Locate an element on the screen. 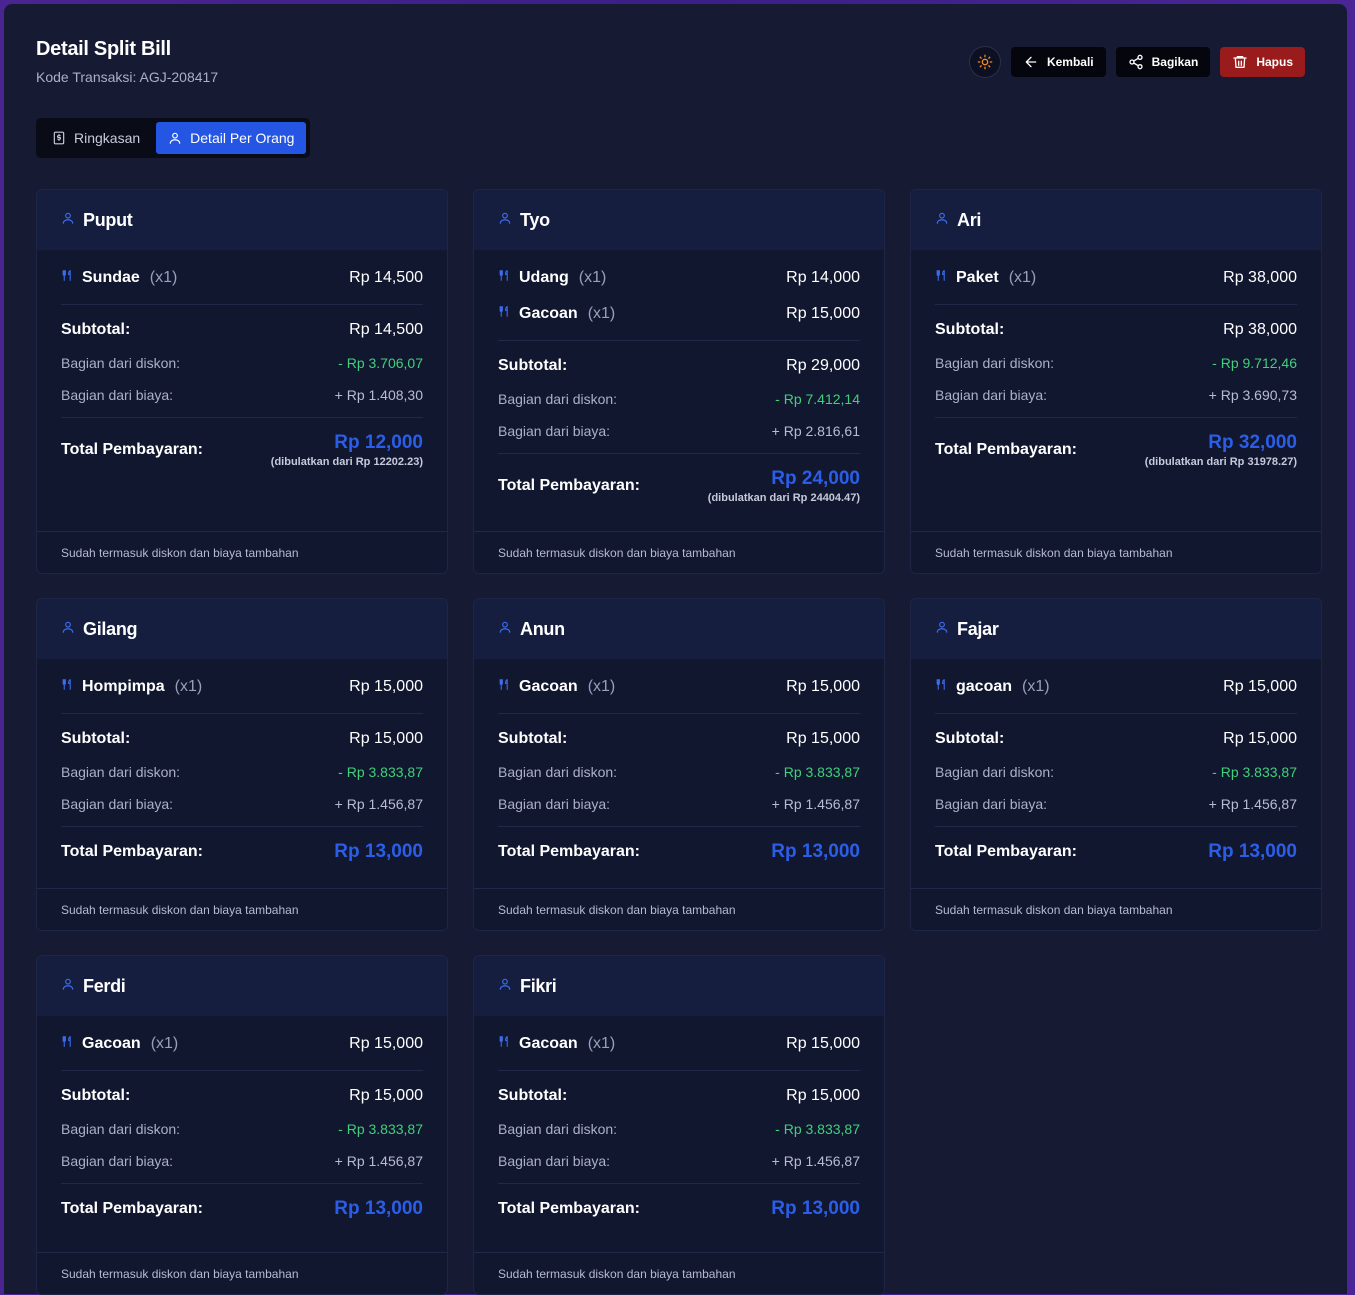 The width and height of the screenshot is (1355, 1295). person-name: Ari is located at coordinates (969, 219).